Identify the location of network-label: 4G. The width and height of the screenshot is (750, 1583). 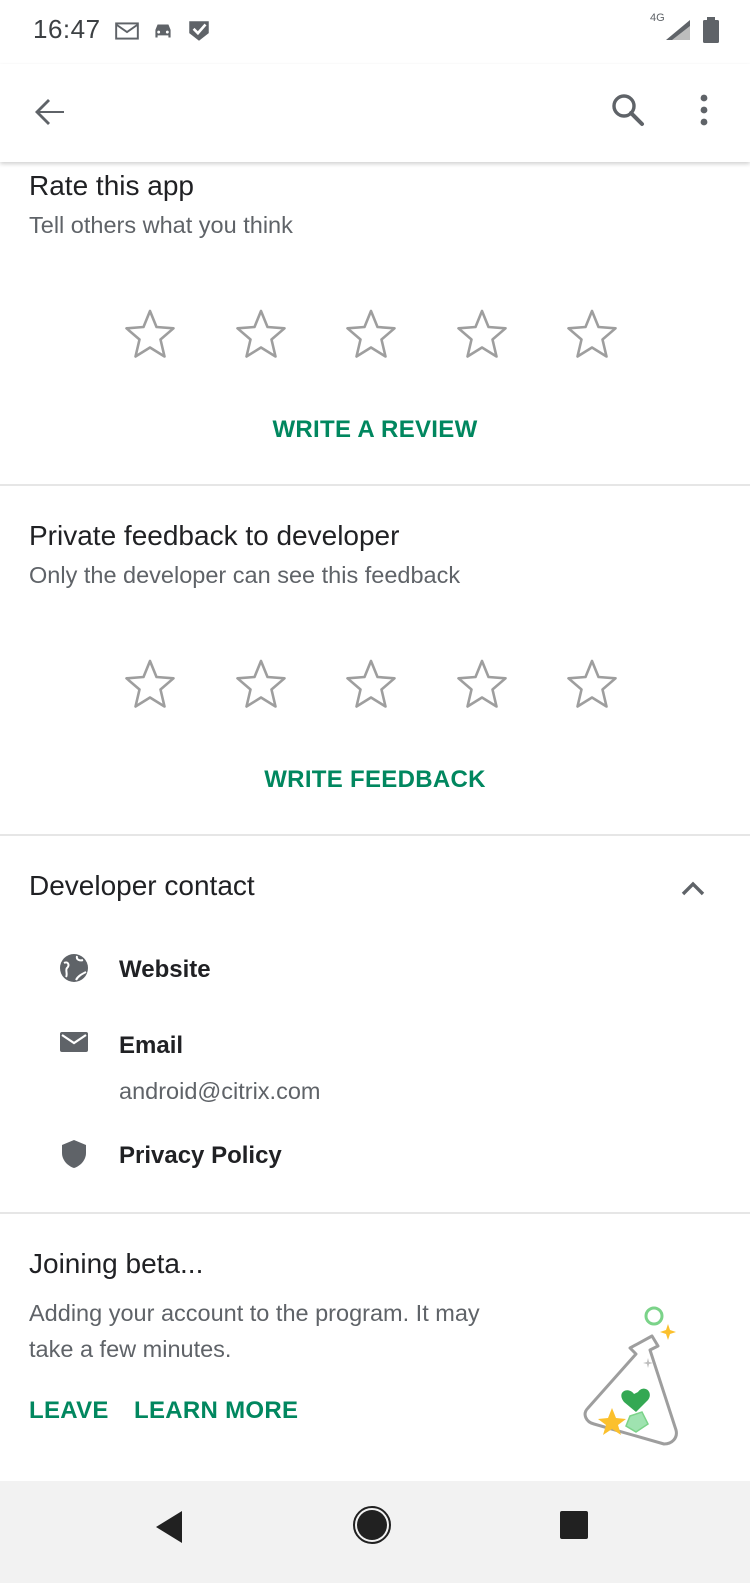
(657, 18).